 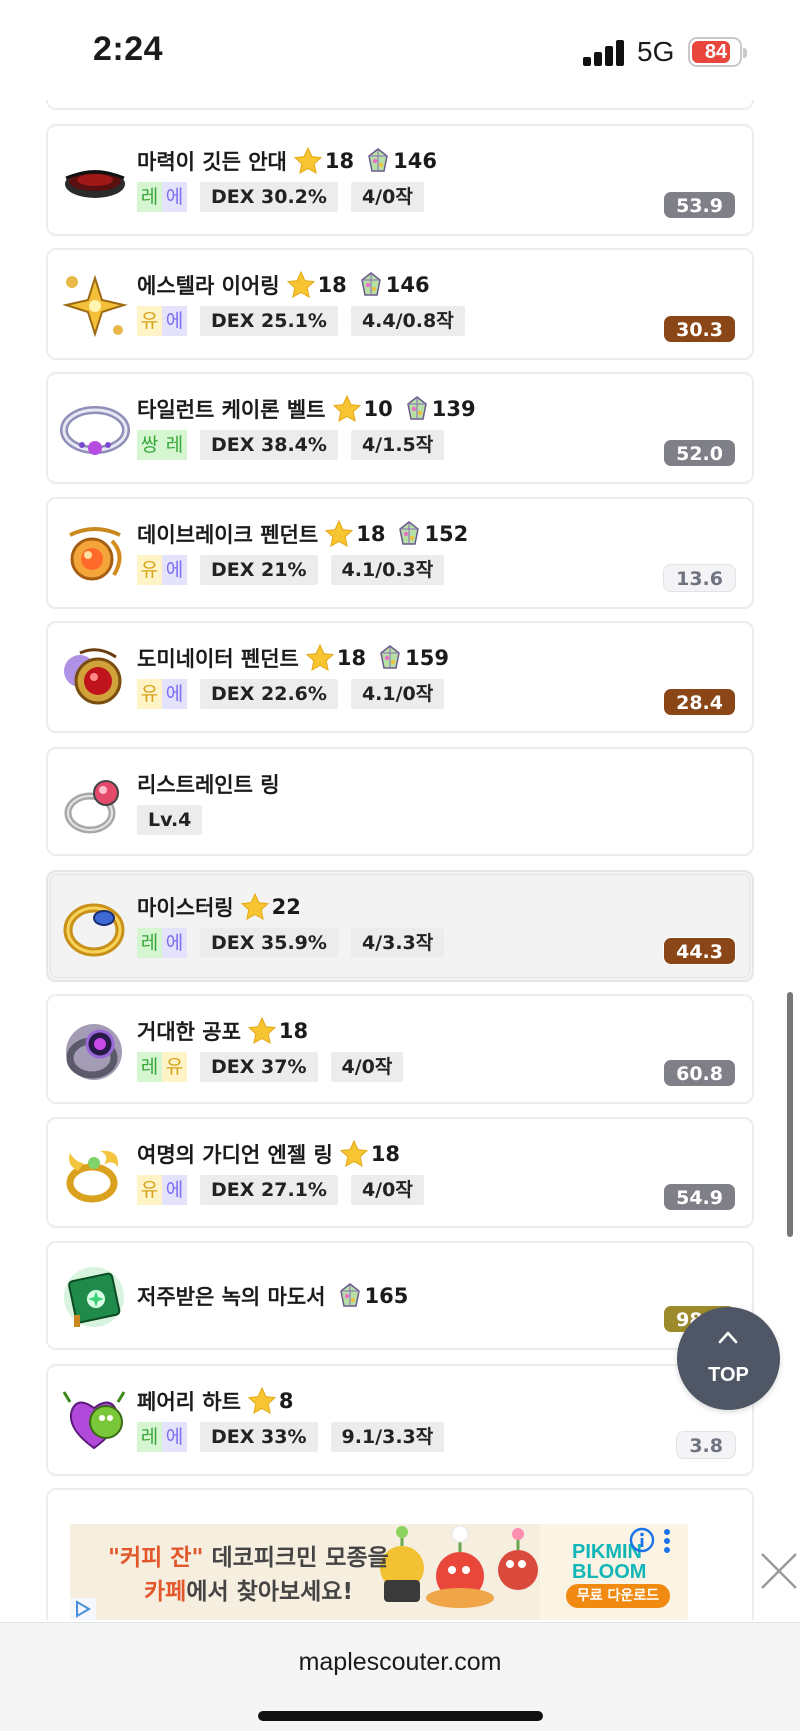 What do you see at coordinates (378, 409) in the screenshot?
I see `starforce-value: 10` at bounding box center [378, 409].